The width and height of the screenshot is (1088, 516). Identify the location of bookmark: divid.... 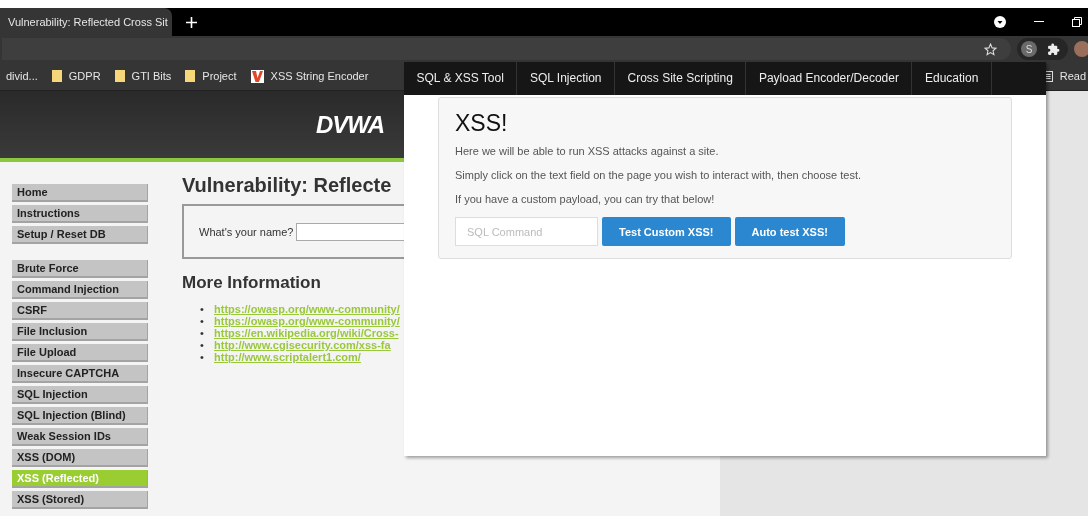
(22, 76).